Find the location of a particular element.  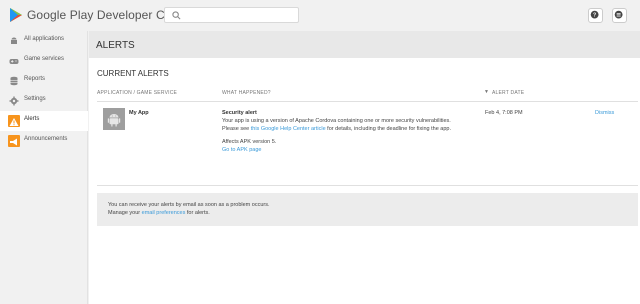

sidebar-item-announcements: Announcements is located at coordinates (44, 141).